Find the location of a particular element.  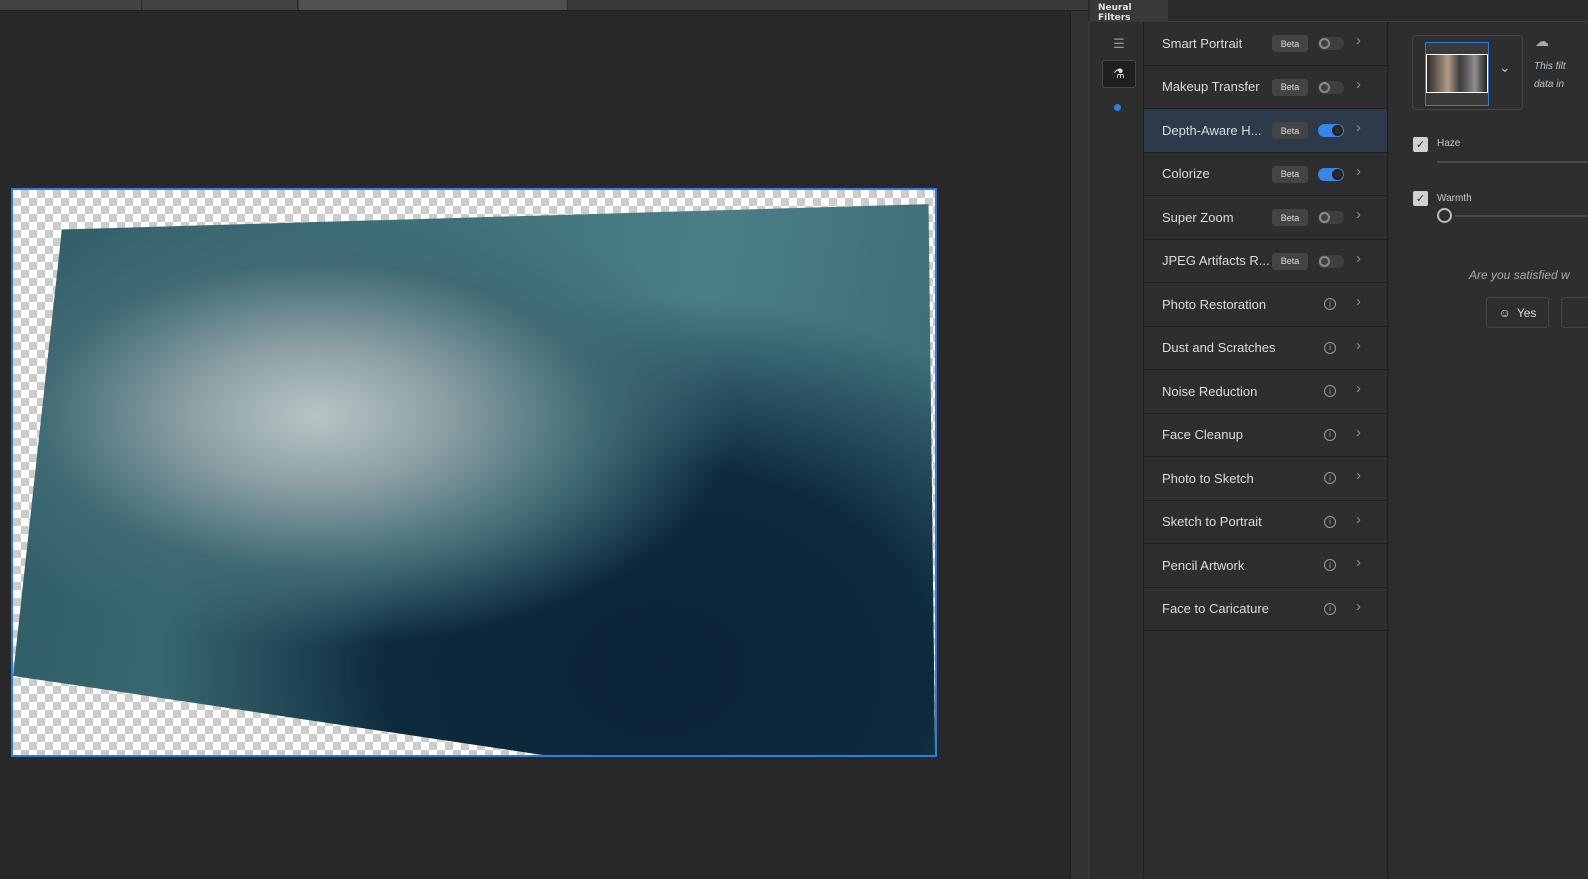

haze-checkbox: ✓ is located at coordinates (1420, 144).